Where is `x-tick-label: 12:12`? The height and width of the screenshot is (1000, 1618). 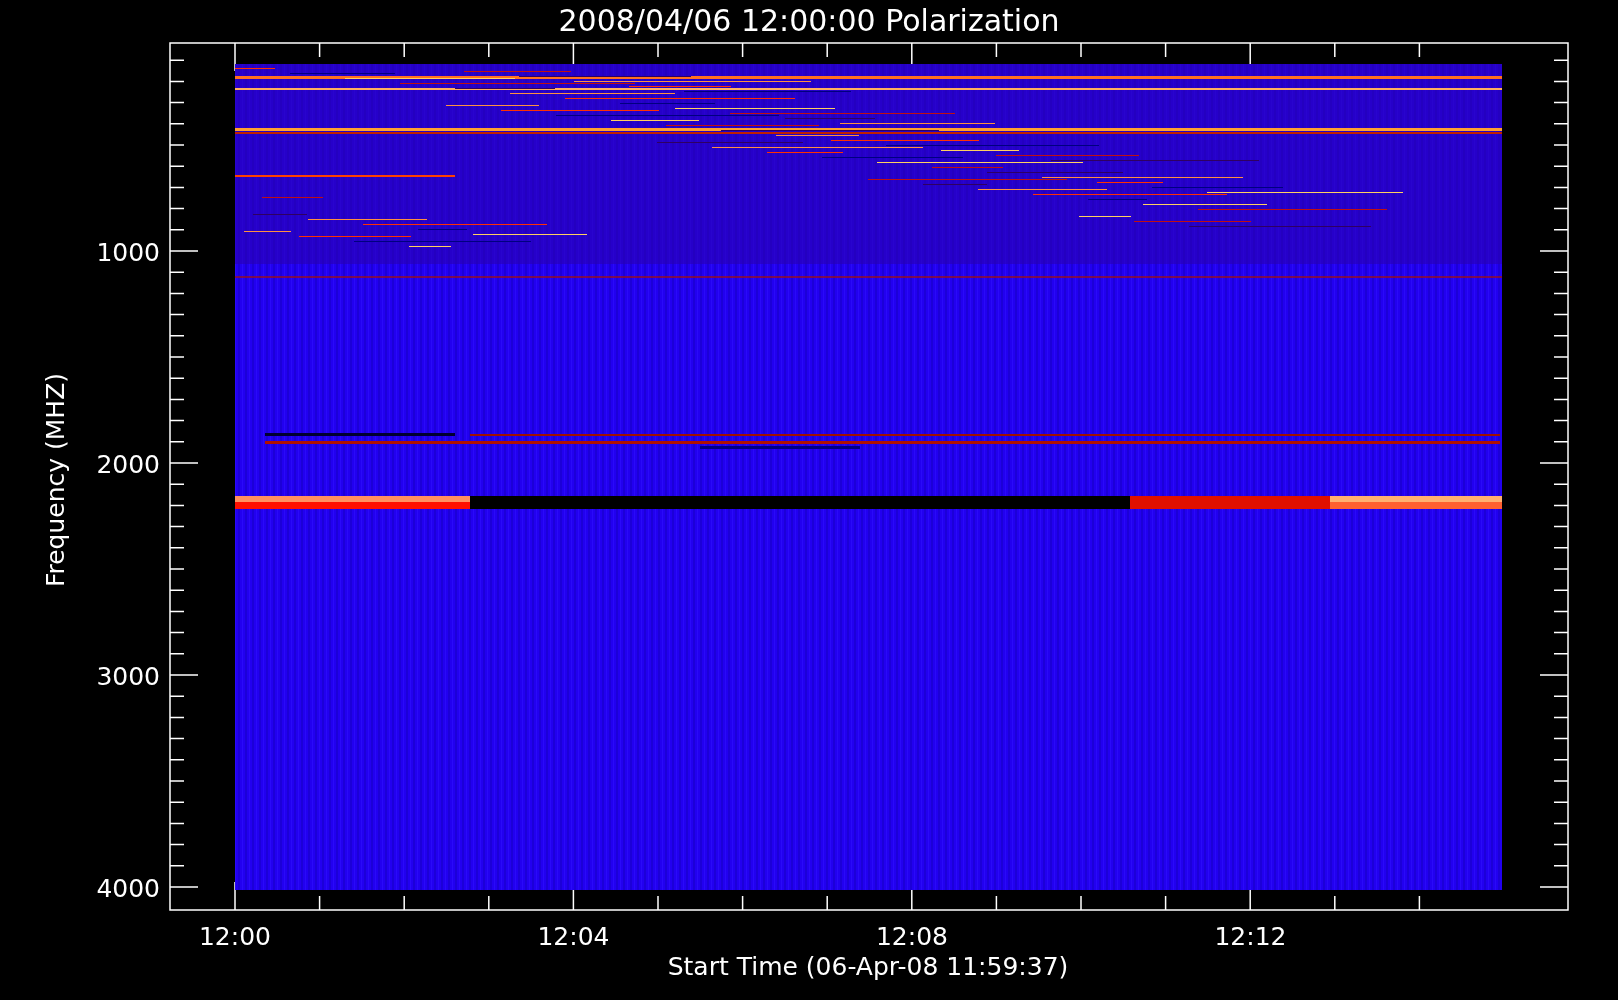
x-tick-label: 12:12 is located at coordinates (1250, 936).